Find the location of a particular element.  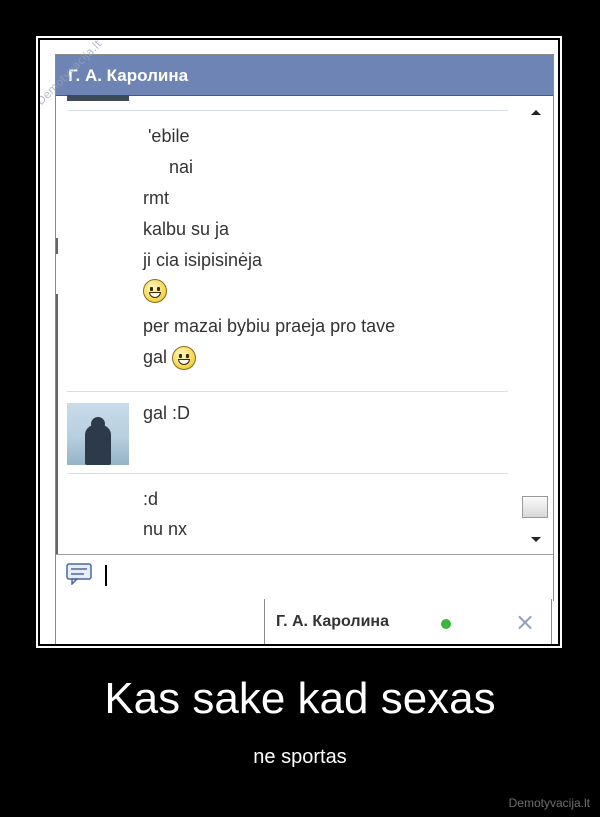

message-text: :d is located at coordinates (151, 499).